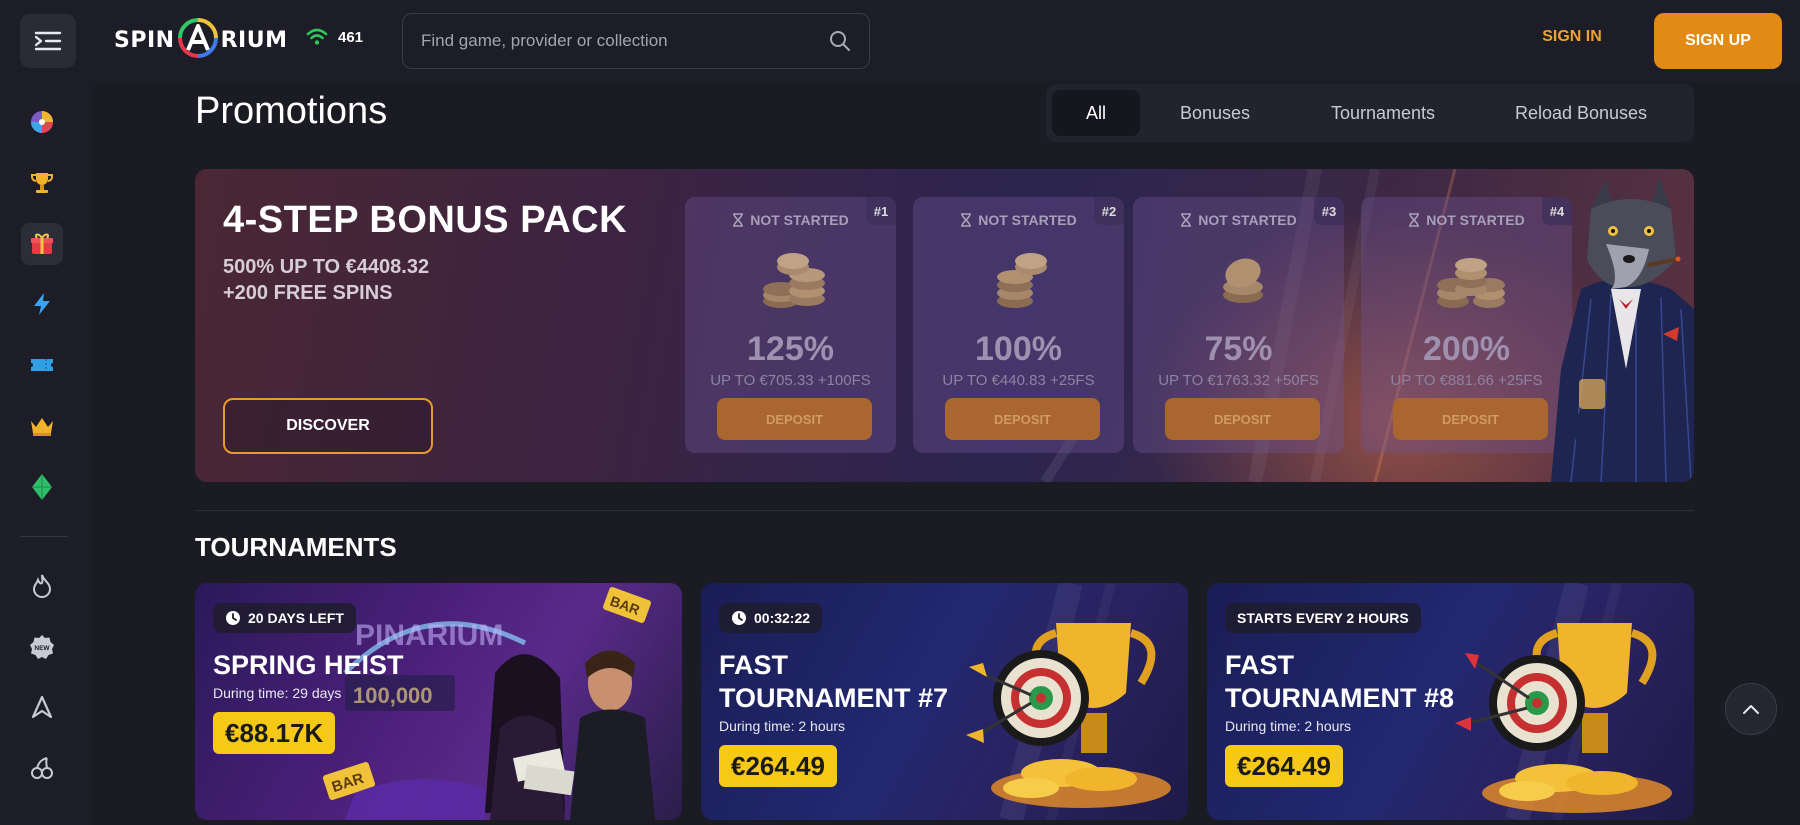 Image resolution: width=1800 pixels, height=825 pixels. What do you see at coordinates (254, 40) in the screenshot?
I see `logo-text-right: RIUM` at bounding box center [254, 40].